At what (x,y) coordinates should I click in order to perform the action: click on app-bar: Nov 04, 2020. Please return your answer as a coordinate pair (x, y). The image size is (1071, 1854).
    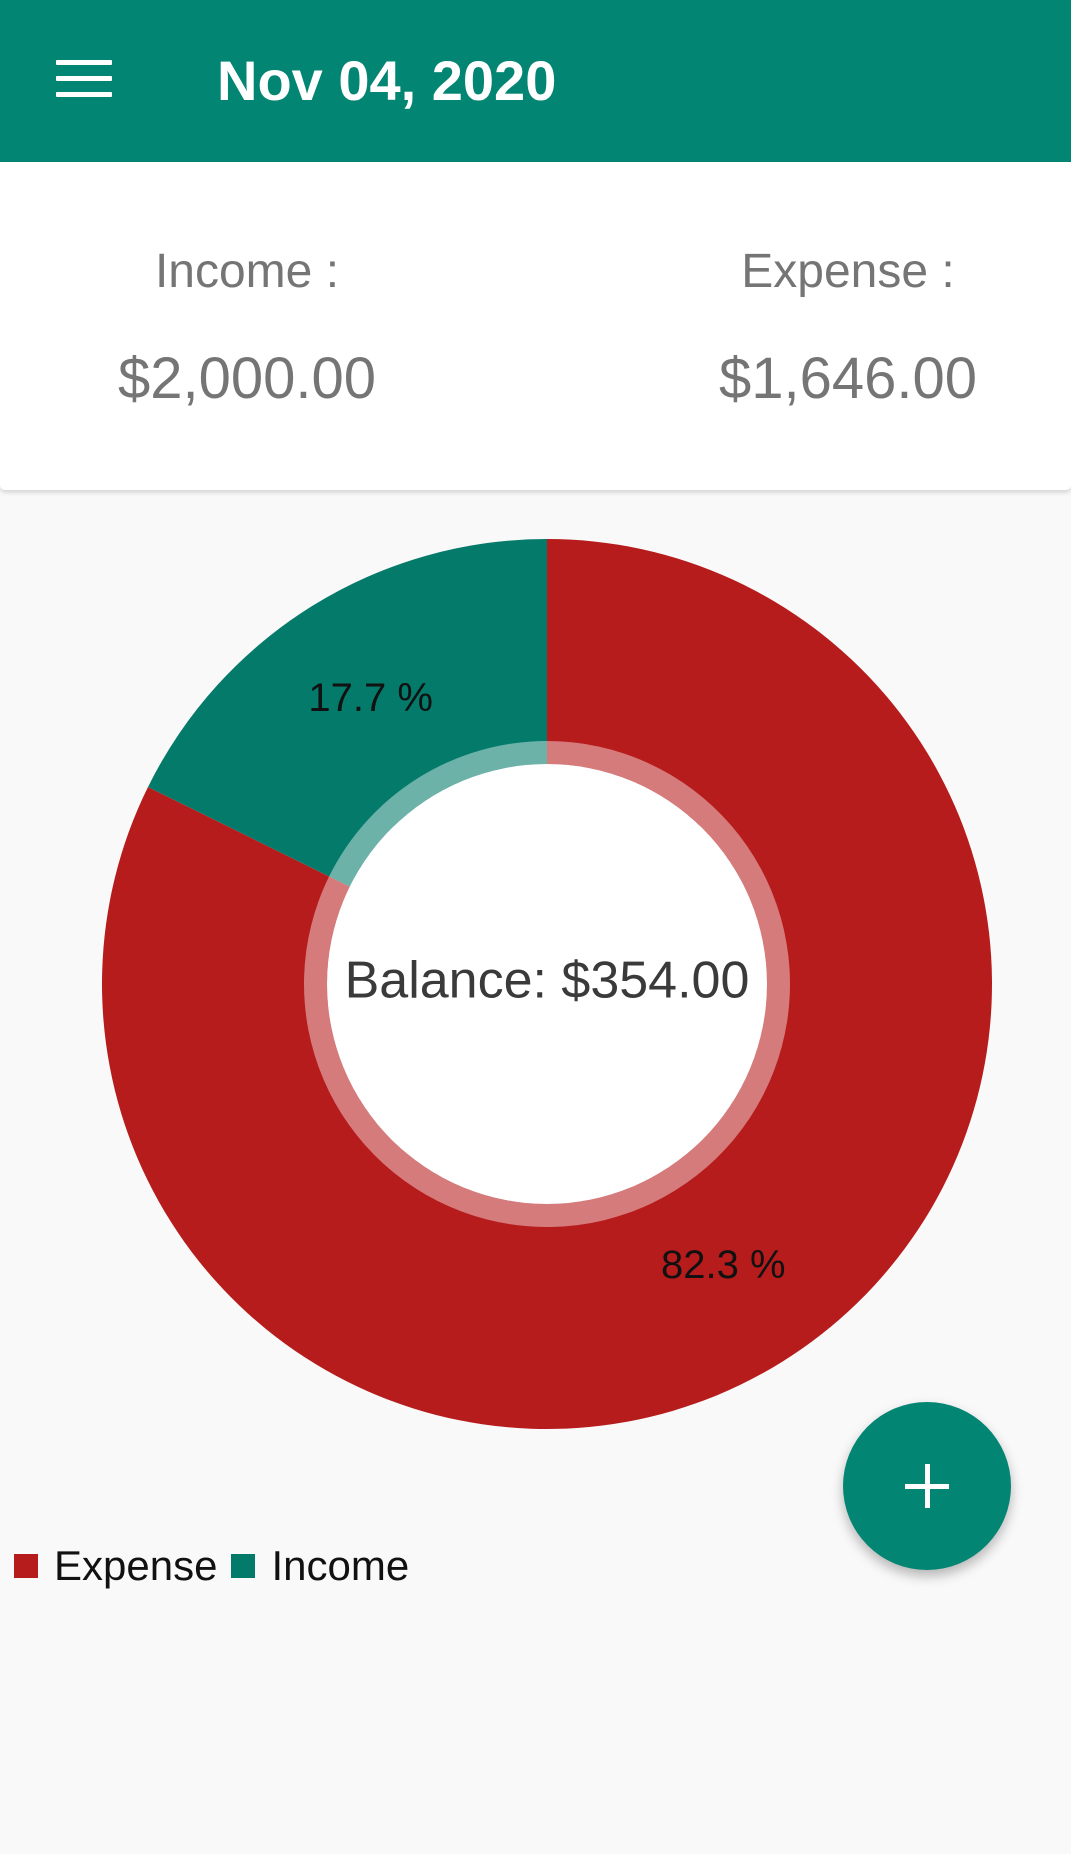
    Looking at the image, I should click on (535, 81).